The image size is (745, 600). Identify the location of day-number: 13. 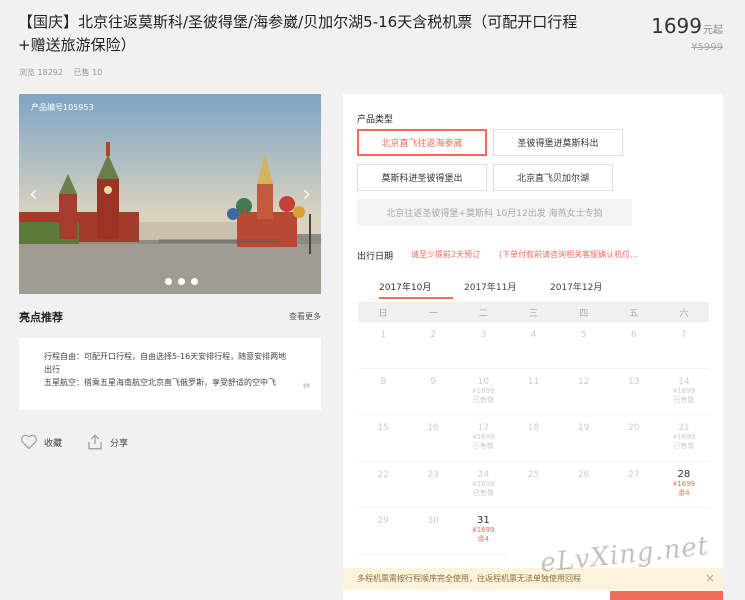
(634, 381).